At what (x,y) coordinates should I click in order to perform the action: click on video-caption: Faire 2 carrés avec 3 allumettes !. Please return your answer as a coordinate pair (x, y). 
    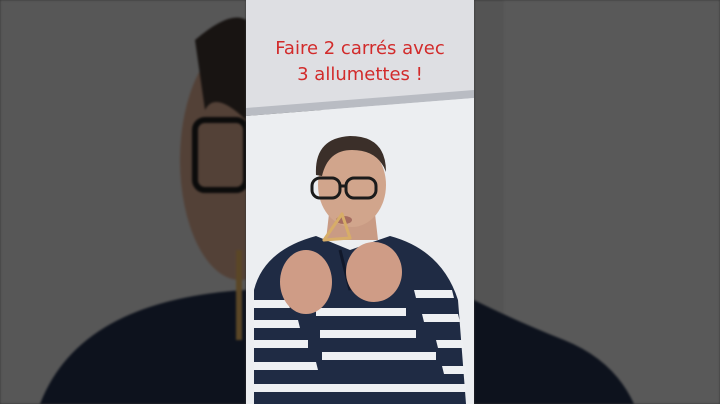
    Looking at the image, I should click on (360, 62).